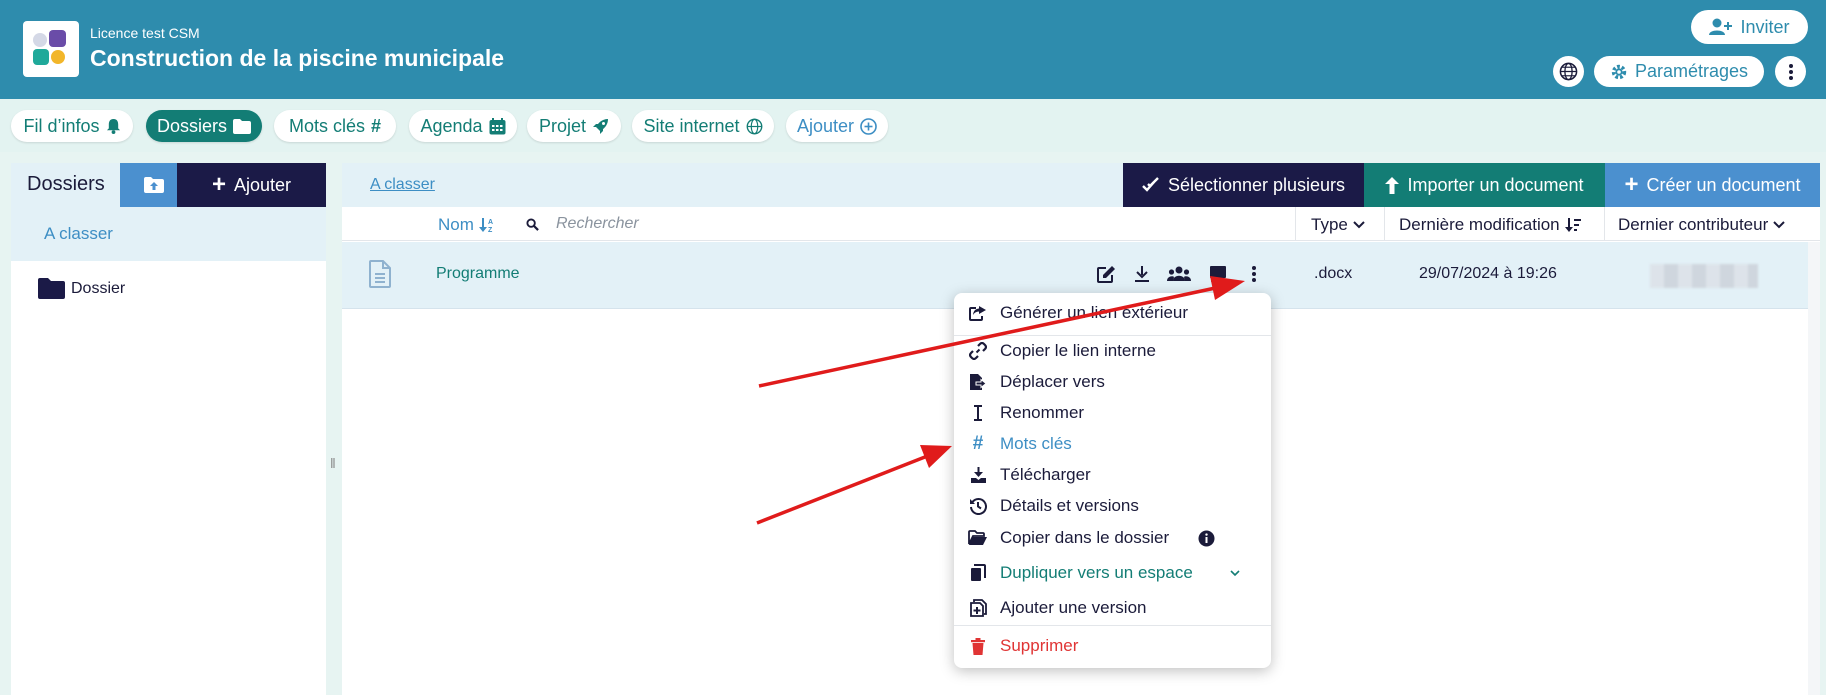 The width and height of the screenshot is (1826, 695). Describe the element at coordinates (1112, 475) in the screenshot. I see `menu-item-download: Télécharger` at that location.